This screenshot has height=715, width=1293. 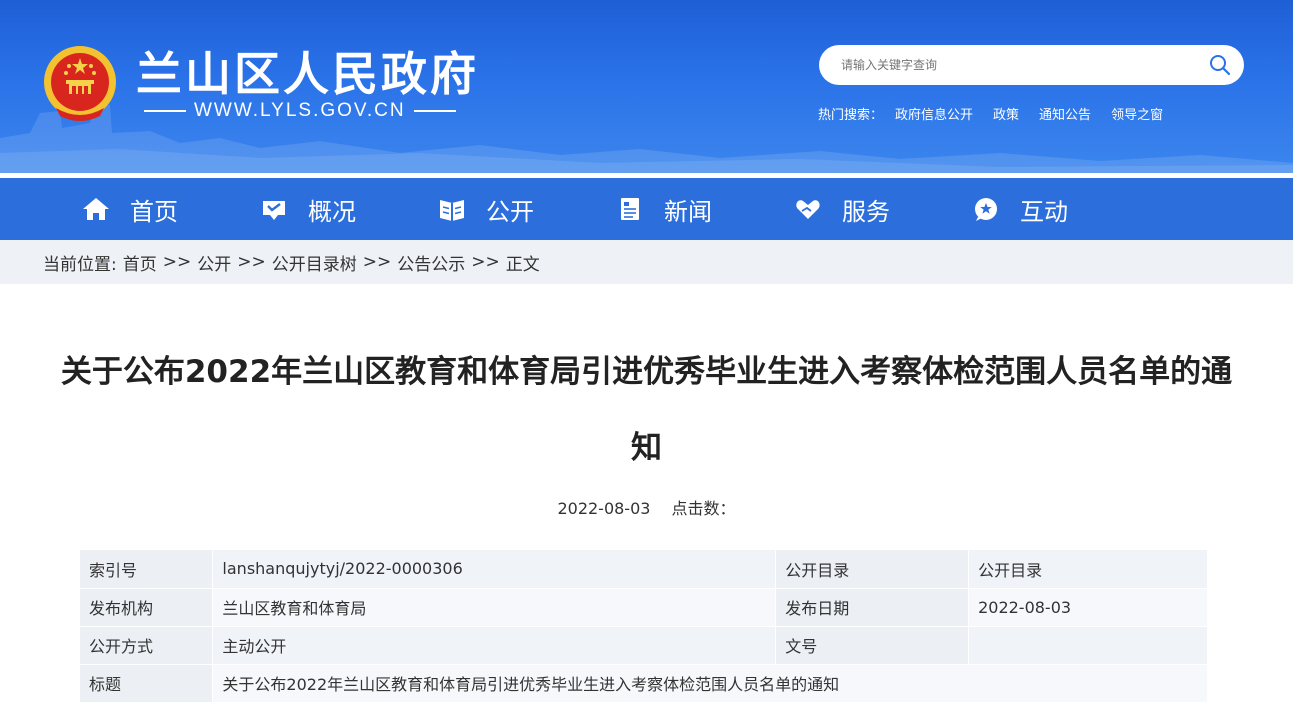 What do you see at coordinates (332, 211) in the screenshot?
I see `nav-label: 概况` at bounding box center [332, 211].